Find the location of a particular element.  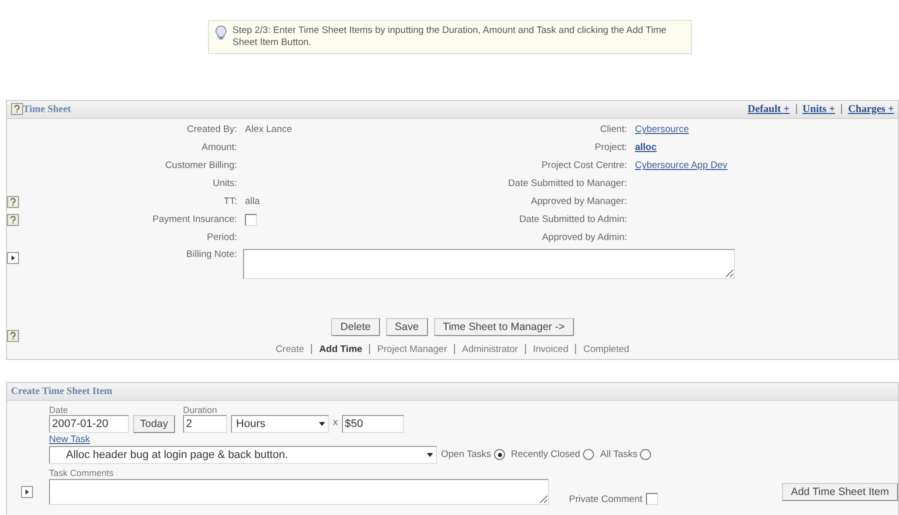

field-label: Payment Insurance: is located at coordinates (194, 220).